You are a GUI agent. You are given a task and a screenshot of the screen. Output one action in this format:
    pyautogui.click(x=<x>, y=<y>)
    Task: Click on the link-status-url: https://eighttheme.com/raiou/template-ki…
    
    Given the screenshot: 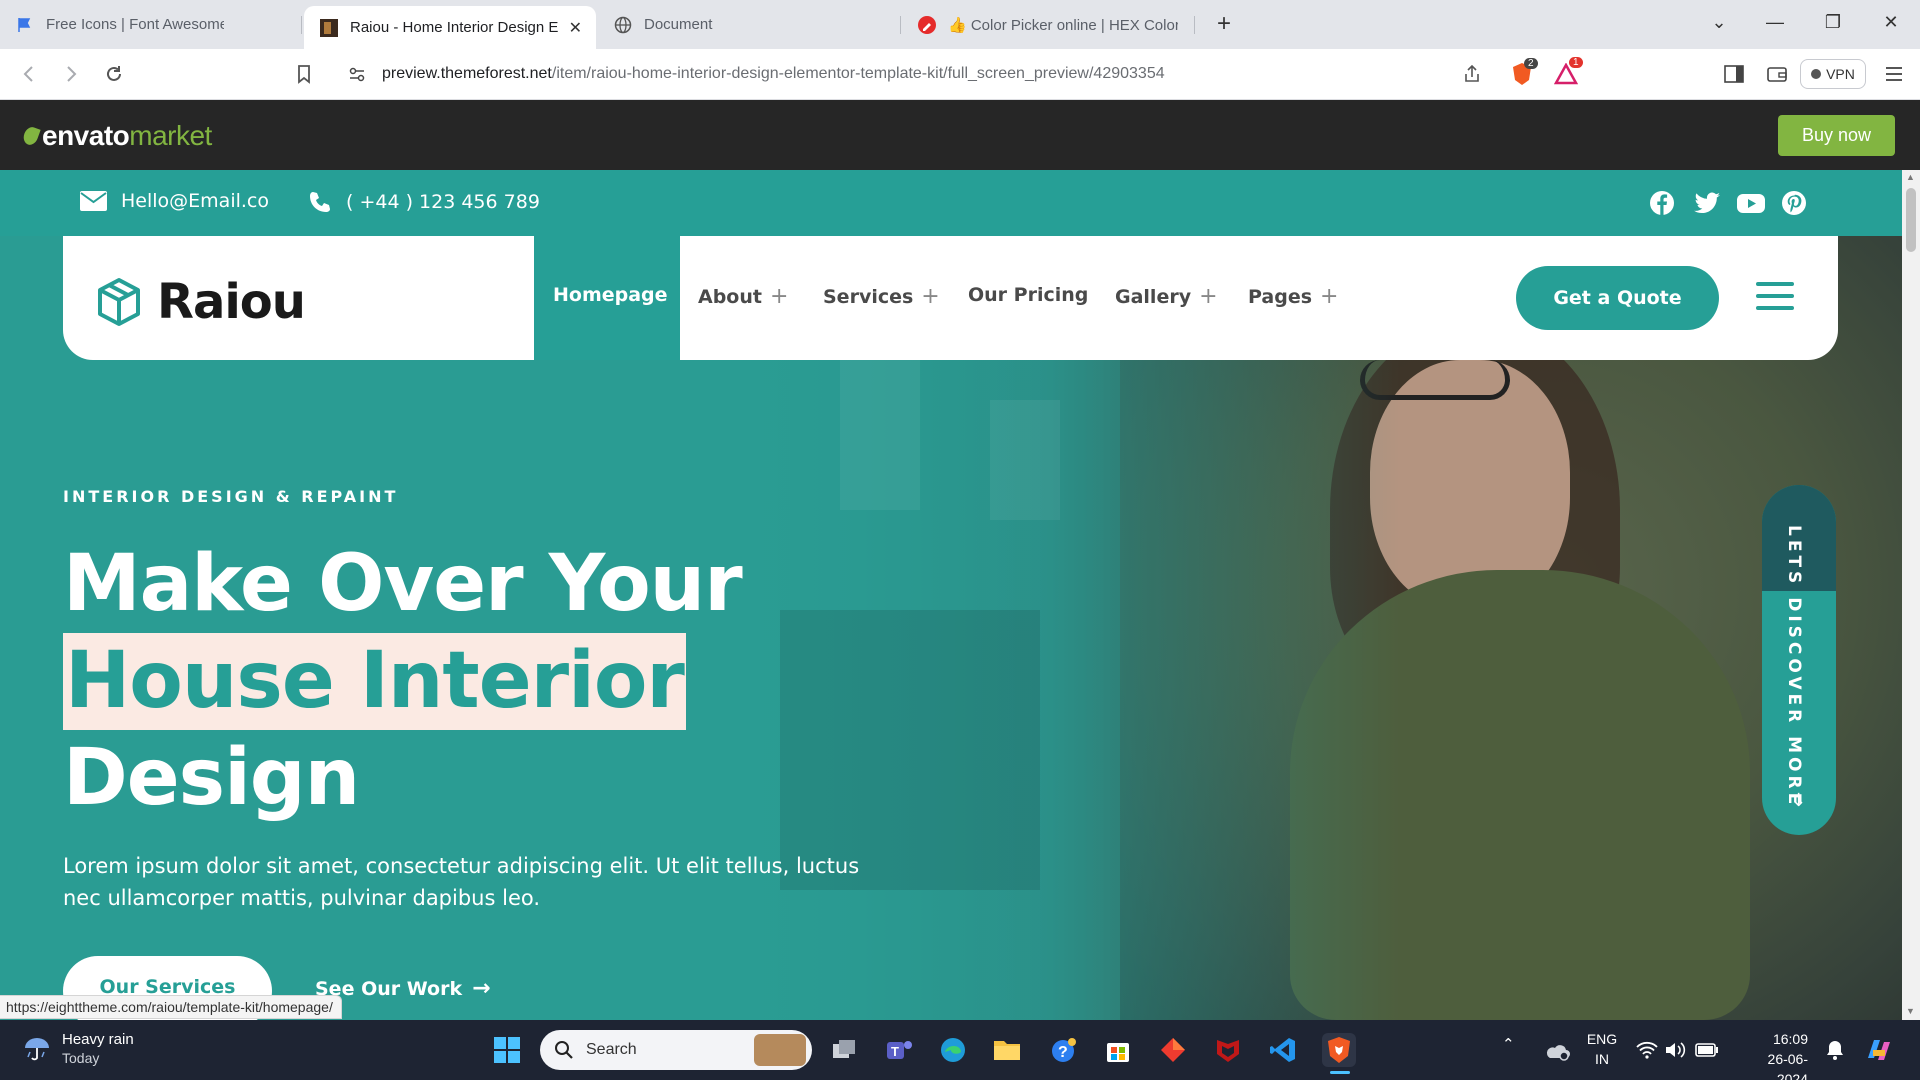 What is the action you would take?
    pyautogui.click(x=171, y=1007)
    